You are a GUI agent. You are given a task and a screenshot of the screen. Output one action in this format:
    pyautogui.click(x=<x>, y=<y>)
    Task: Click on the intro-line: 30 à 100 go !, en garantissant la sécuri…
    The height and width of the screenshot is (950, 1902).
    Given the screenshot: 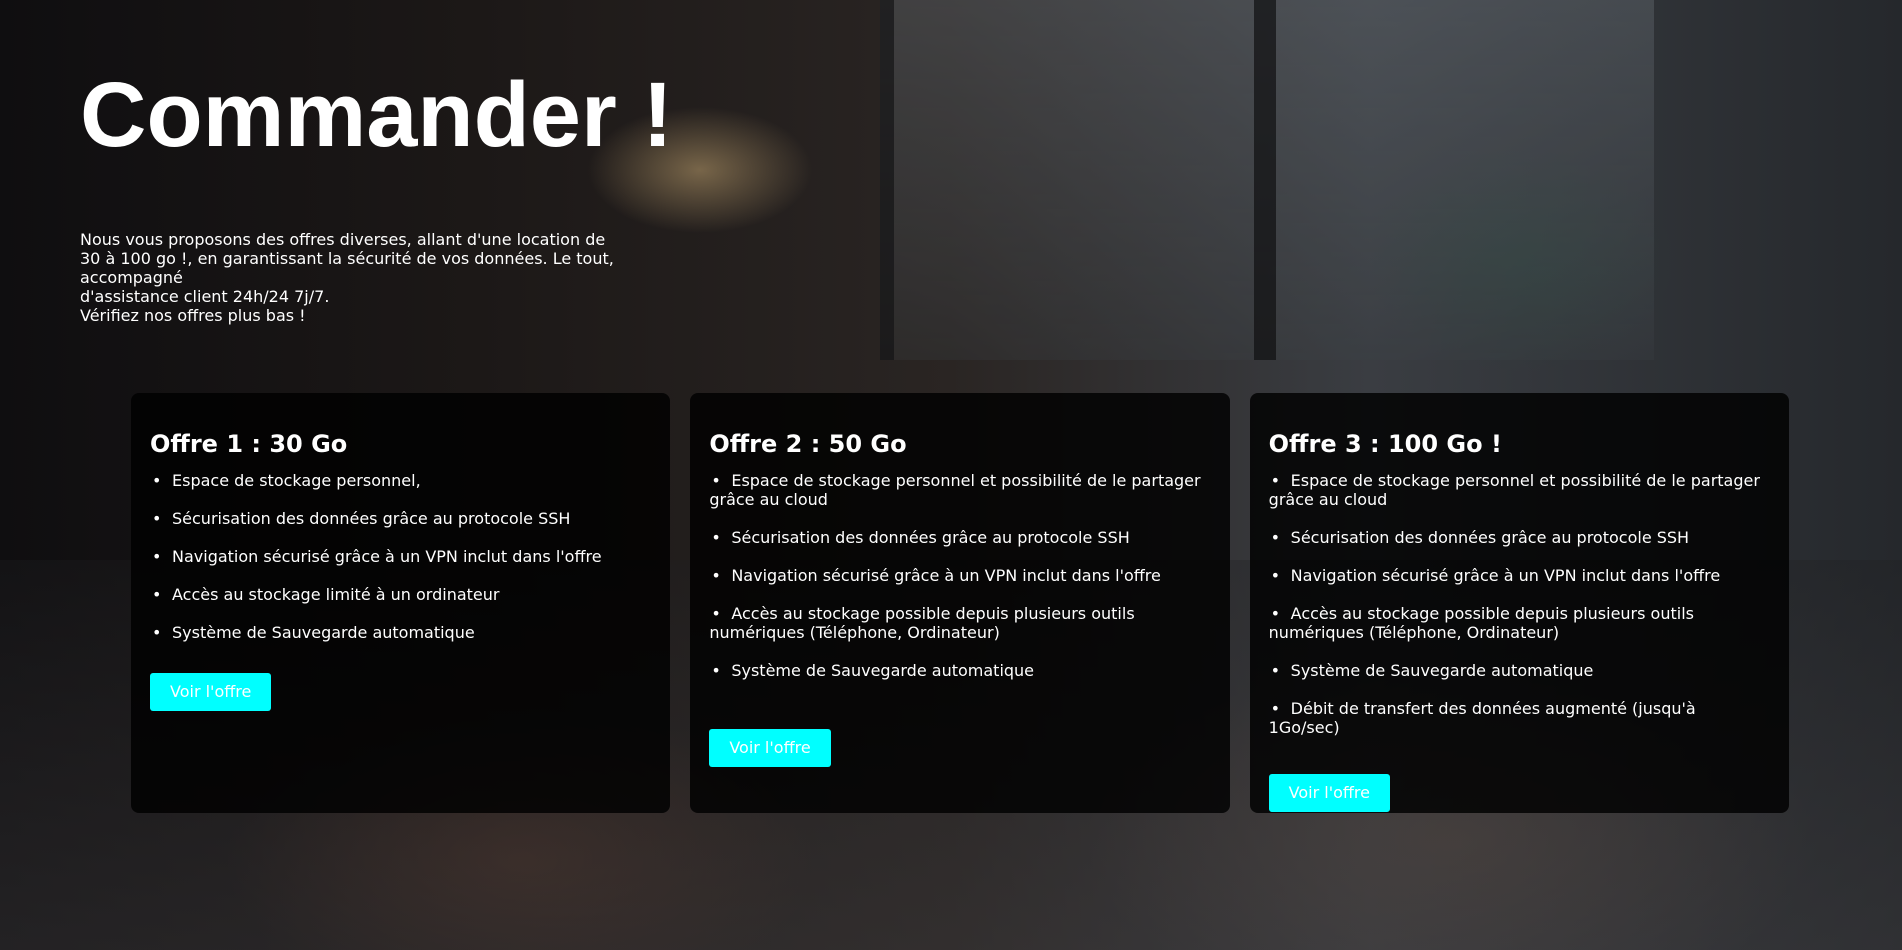 What is the action you would take?
    pyautogui.click(x=347, y=268)
    